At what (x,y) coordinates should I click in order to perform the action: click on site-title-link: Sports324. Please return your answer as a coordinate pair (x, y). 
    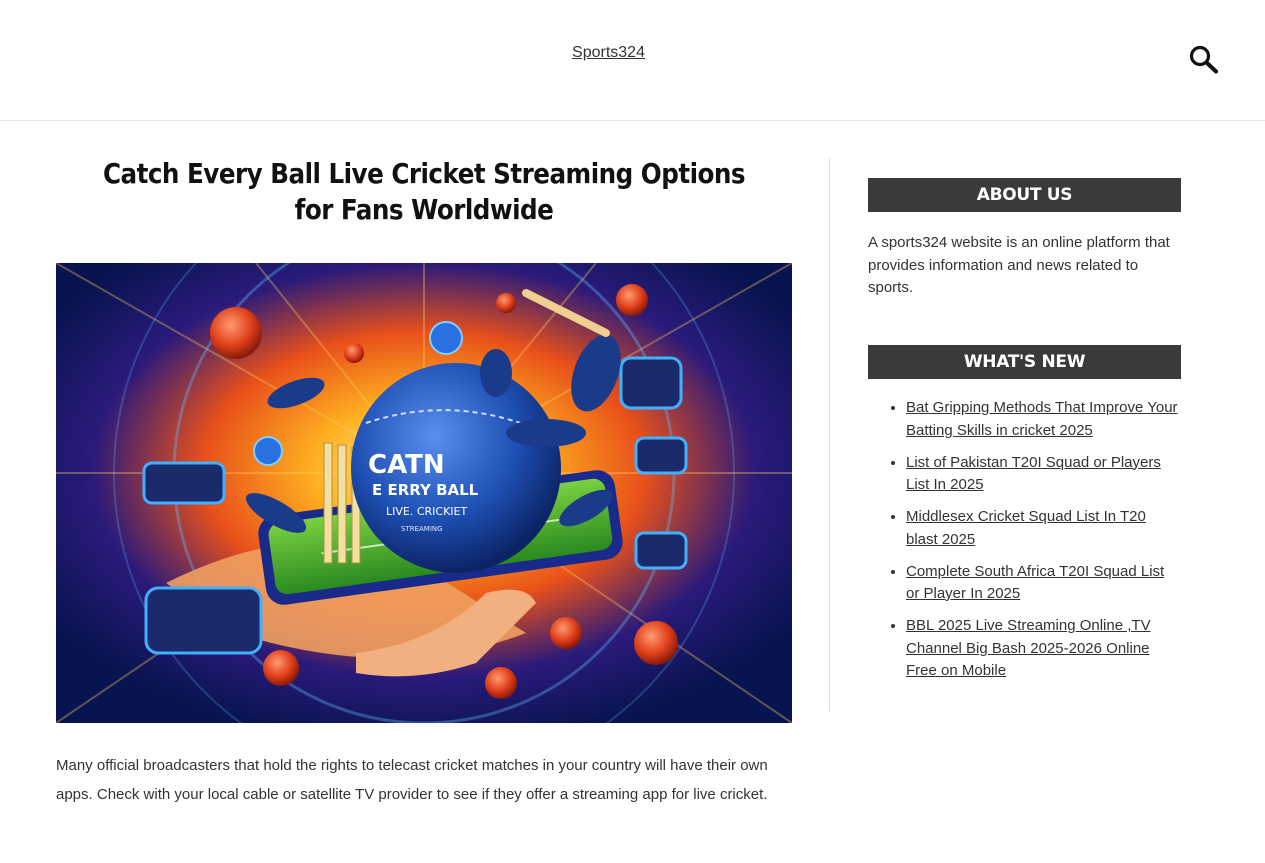
    Looking at the image, I should click on (608, 52).